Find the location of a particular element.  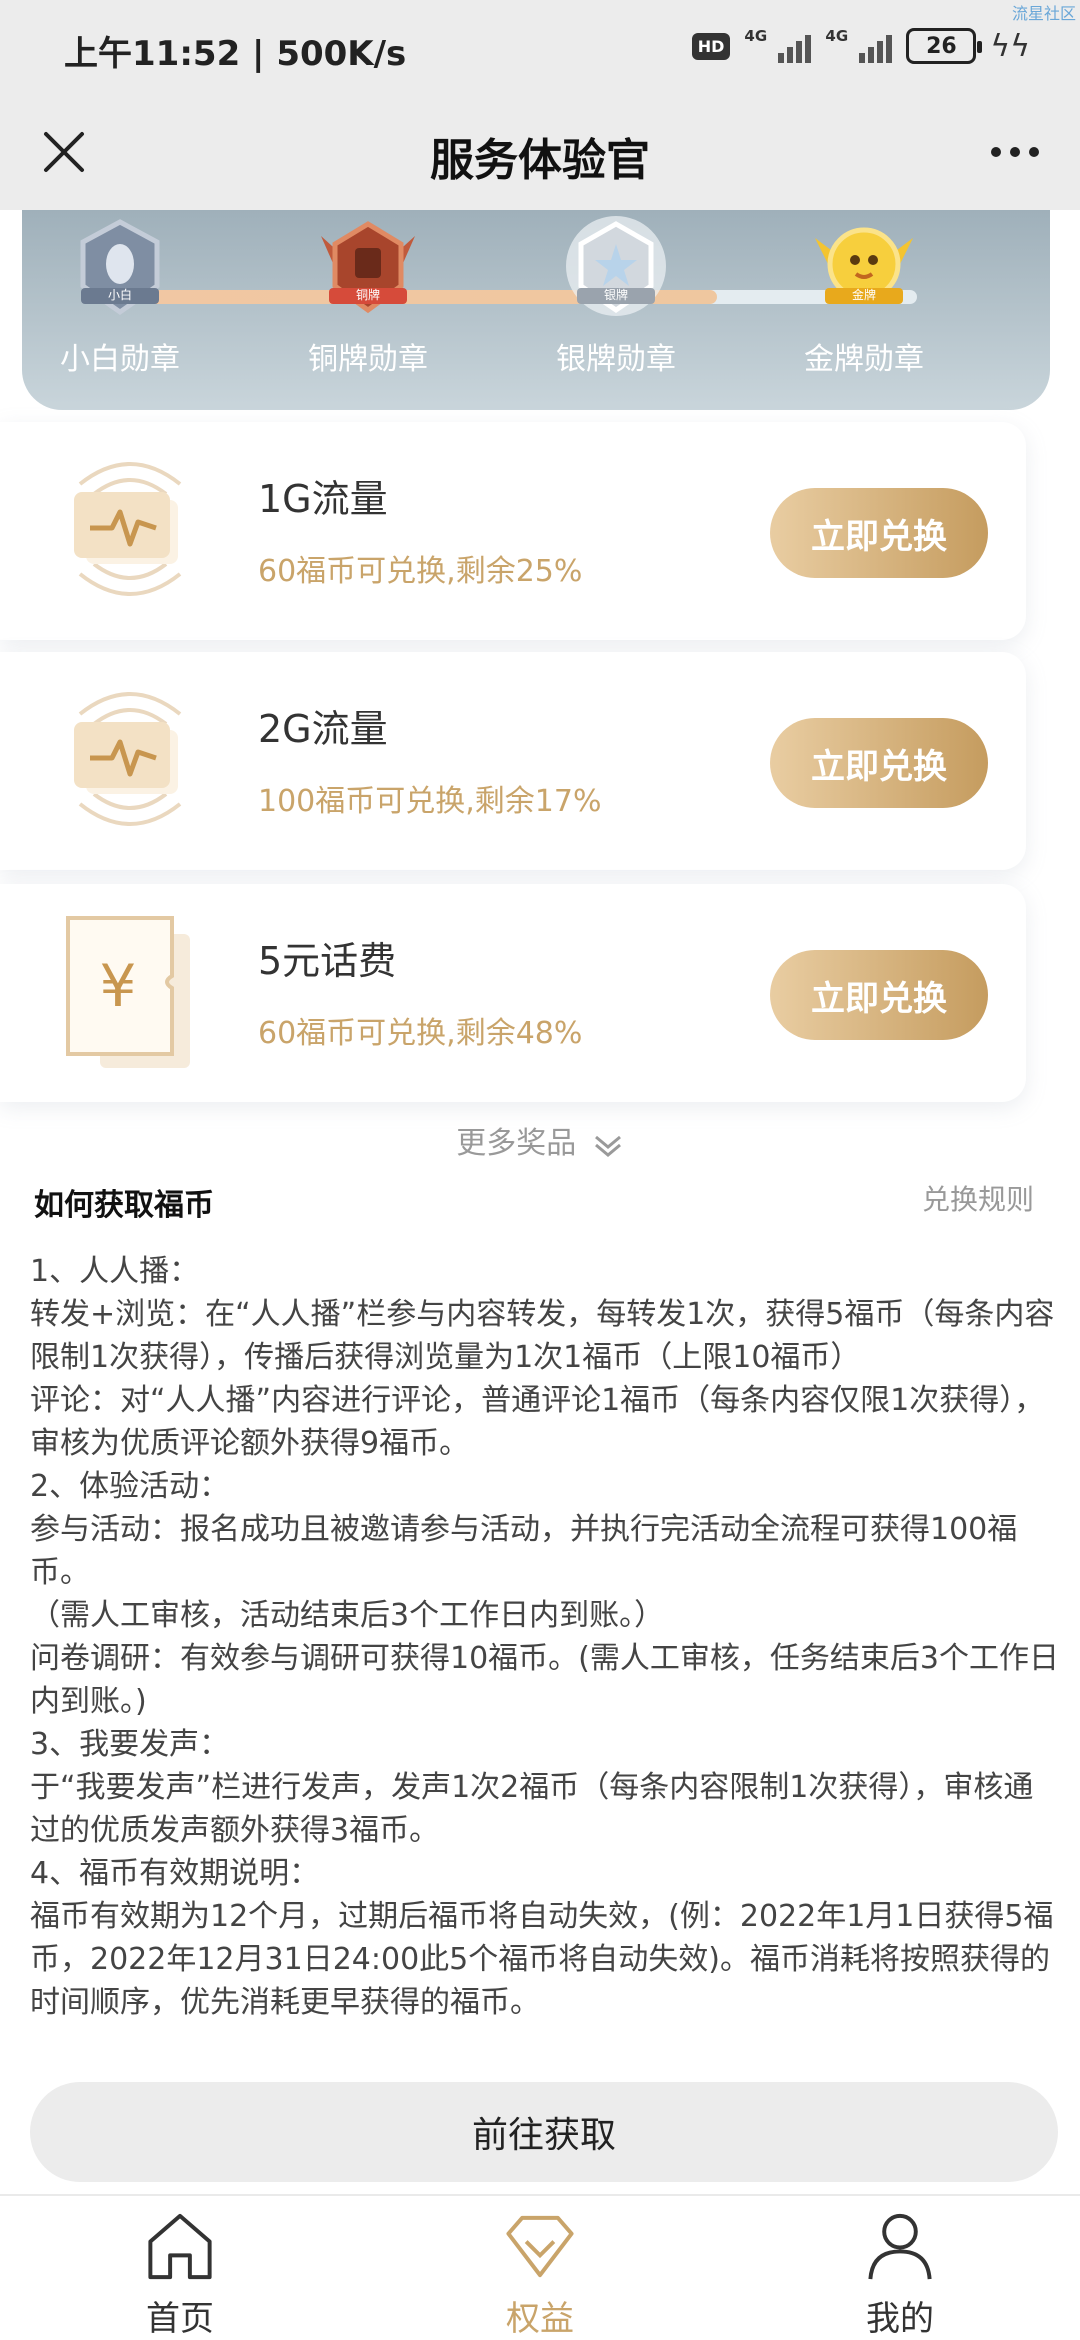

bronze-medal-icon: 铜牌 is located at coordinates (368, 271).